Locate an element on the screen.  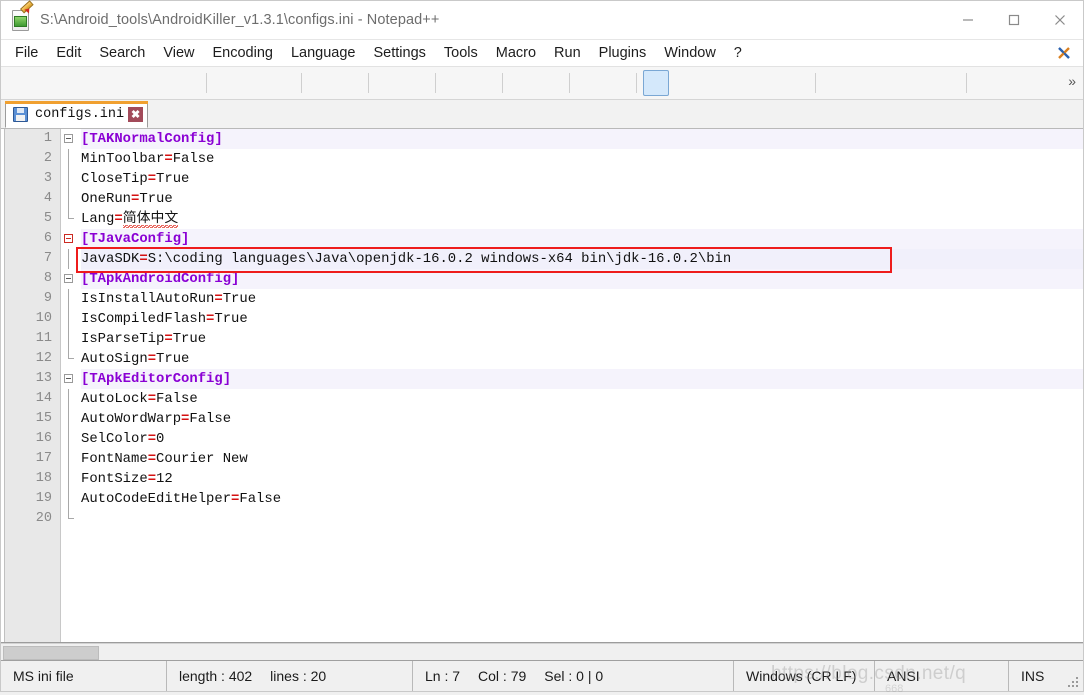
fold-margin is located at coordinates (70, 385).